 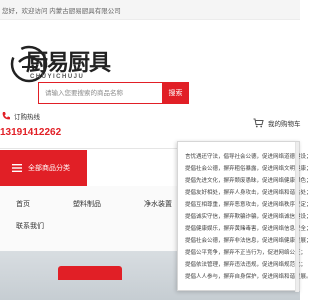 I want to click on notice-line: 提倡社会公德，摒弃非法信息，促进网络健康发展；, so click(x=248, y=241).